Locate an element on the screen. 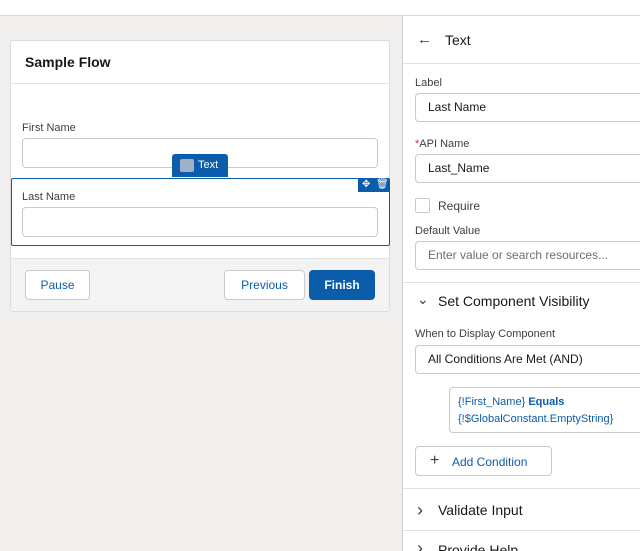  last-name-label: Last Name is located at coordinates (49, 197).